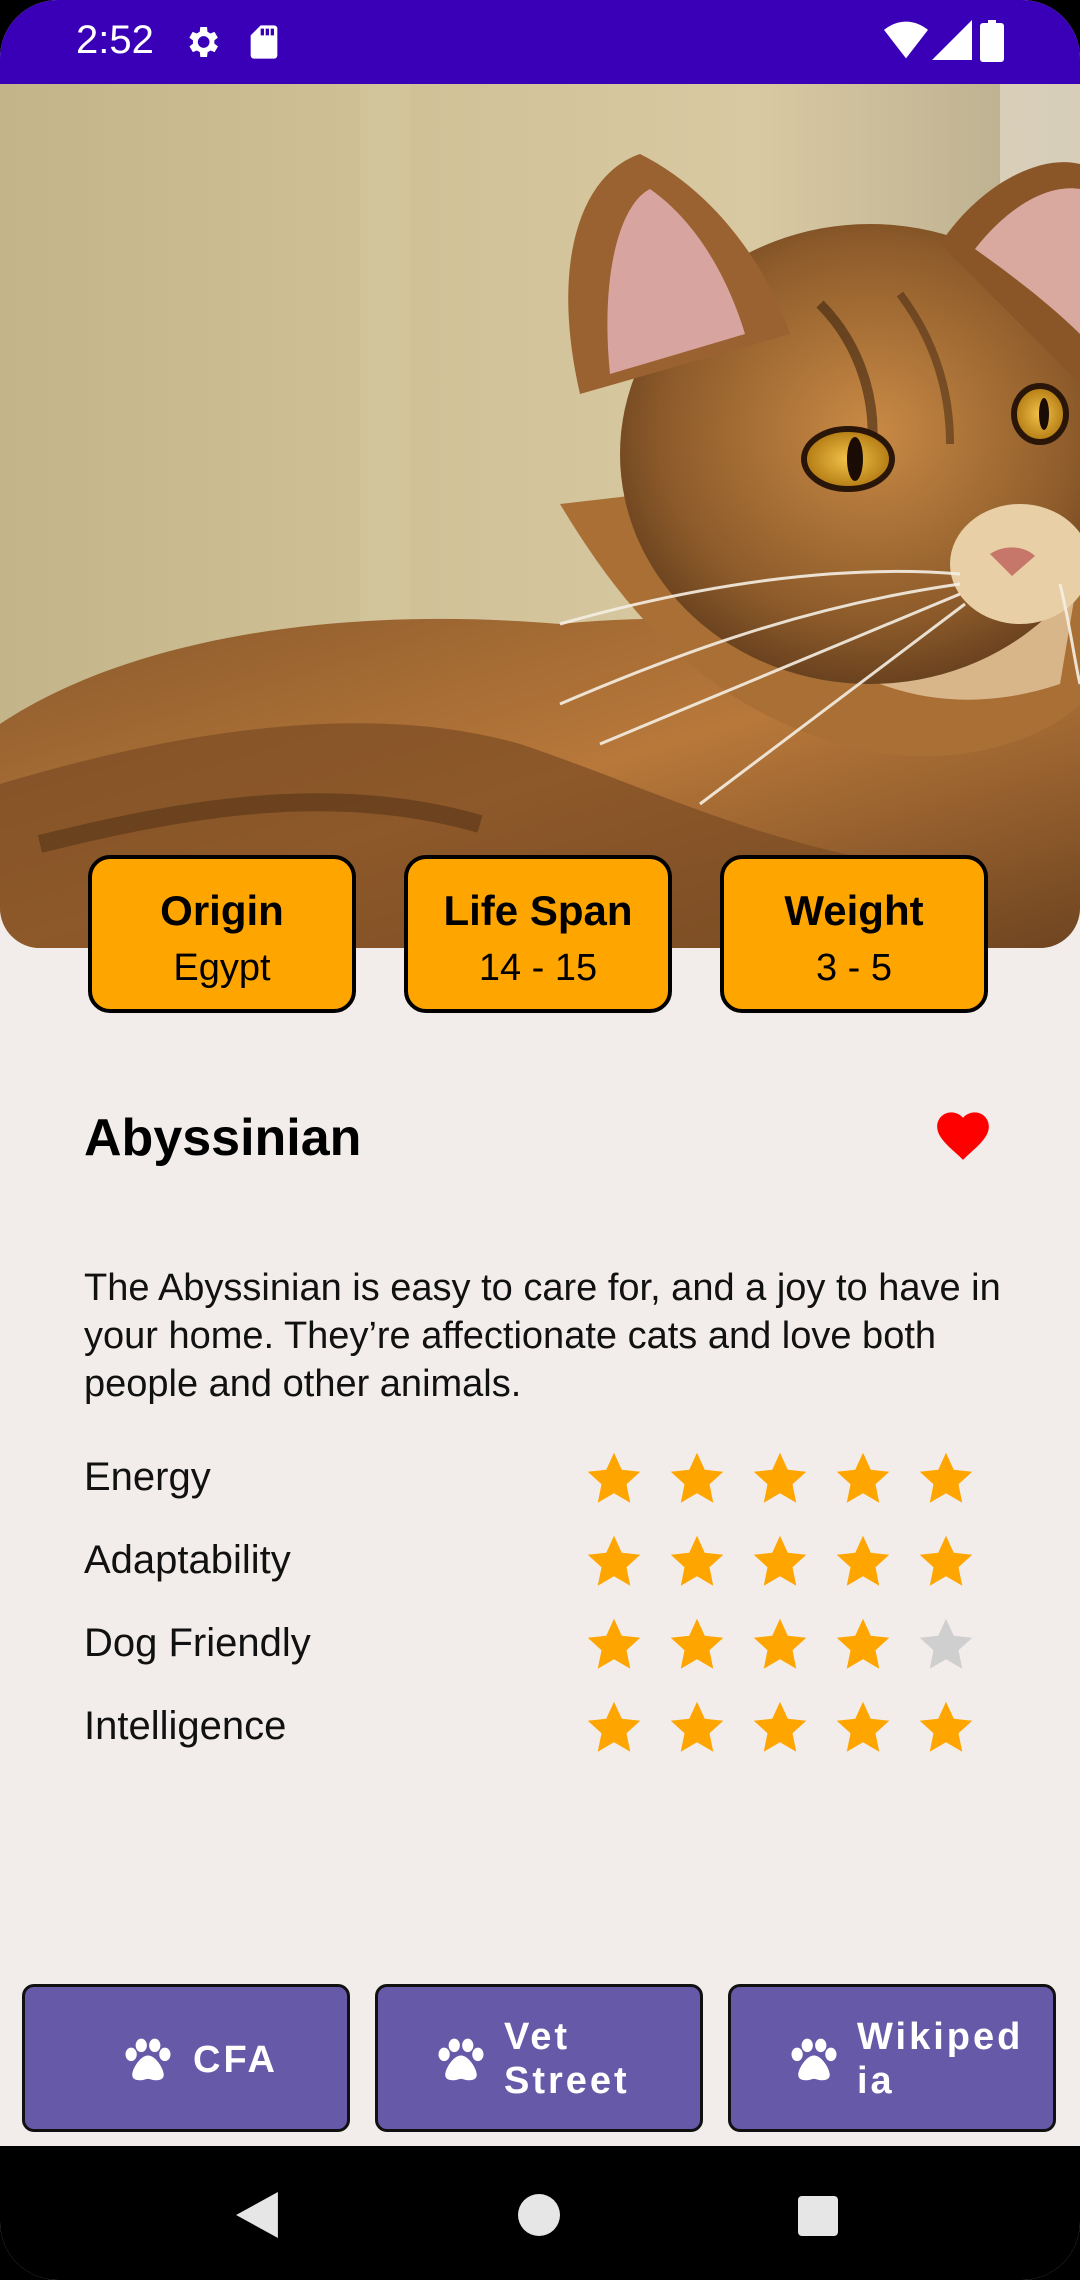  What do you see at coordinates (538, 968) in the screenshot?
I see `info-value: 14 - 15` at bounding box center [538, 968].